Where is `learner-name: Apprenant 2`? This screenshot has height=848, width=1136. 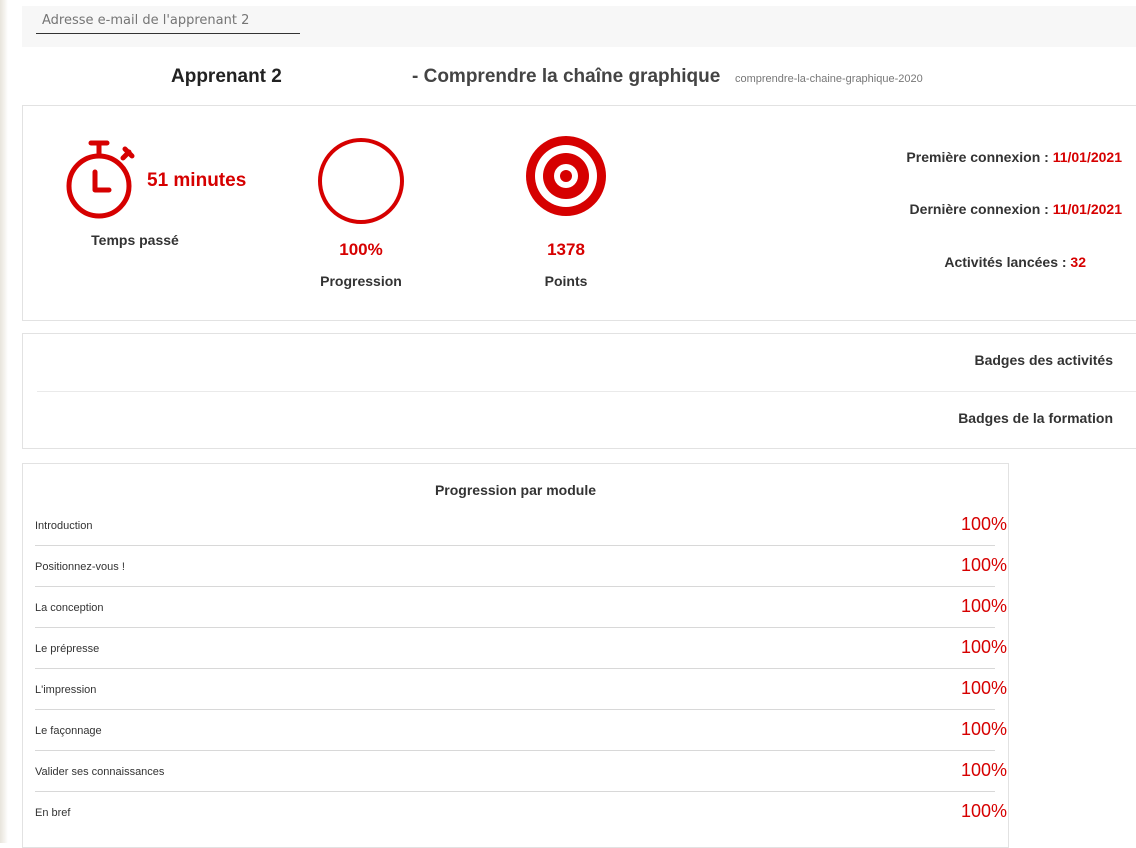
learner-name: Apprenant 2 is located at coordinates (226, 76).